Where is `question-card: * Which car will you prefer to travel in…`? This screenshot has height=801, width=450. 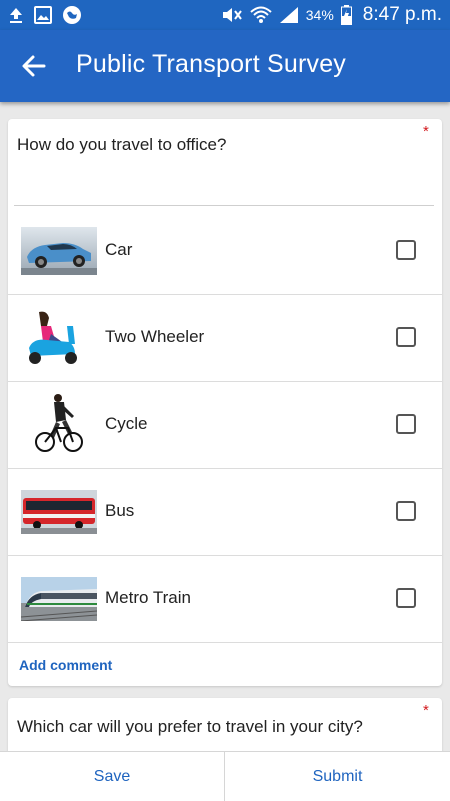 question-card: * Which car will you prefer to travel in… is located at coordinates (225, 728).